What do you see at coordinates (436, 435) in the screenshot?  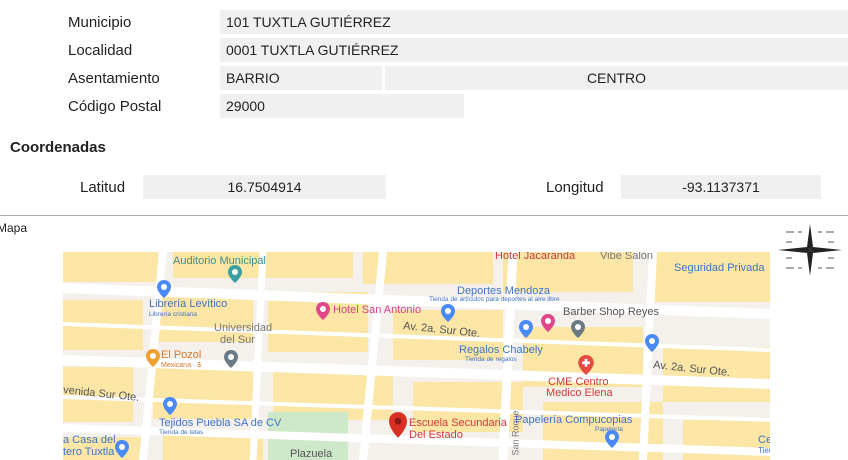 I see `map-label-escuela-2: Del Estado` at bounding box center [436, 435].